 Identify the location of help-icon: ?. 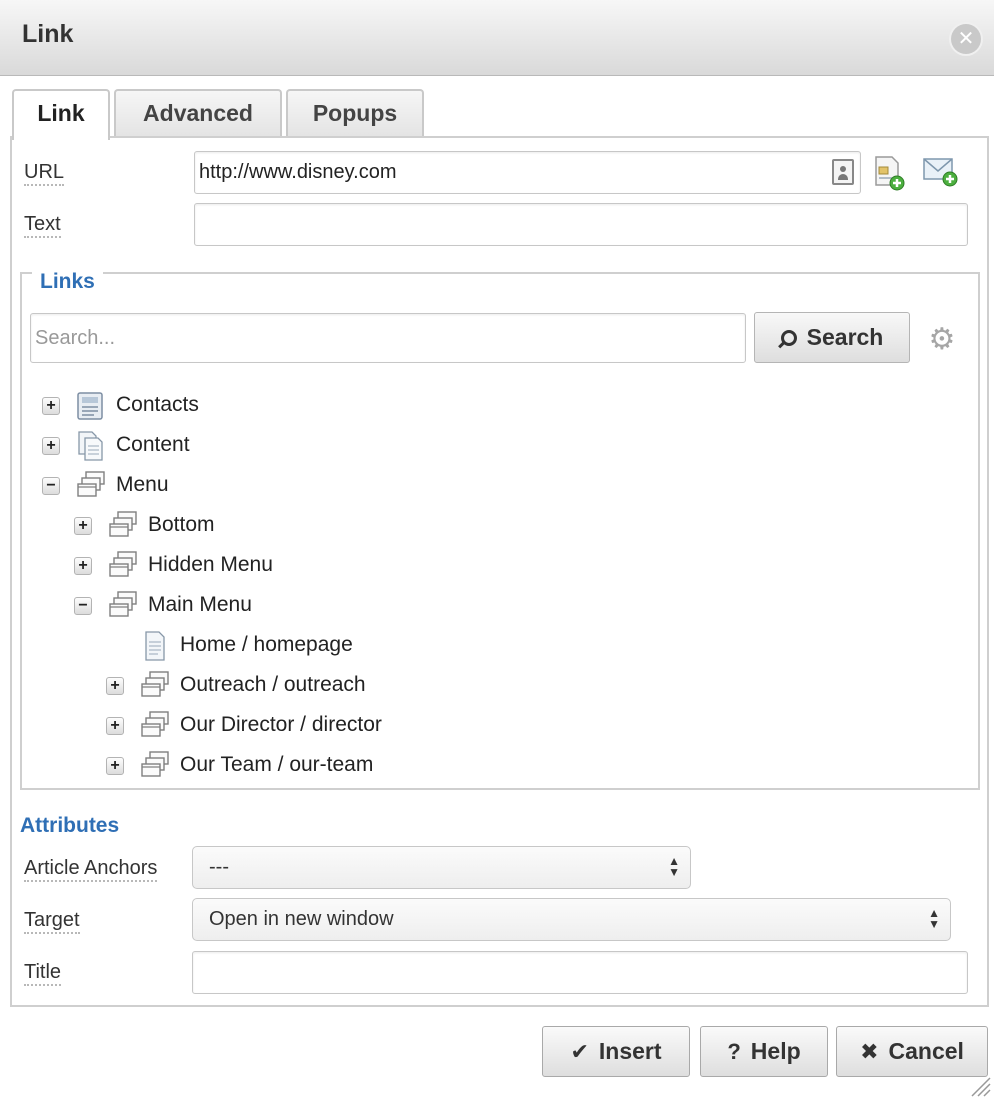
(734, 1051).